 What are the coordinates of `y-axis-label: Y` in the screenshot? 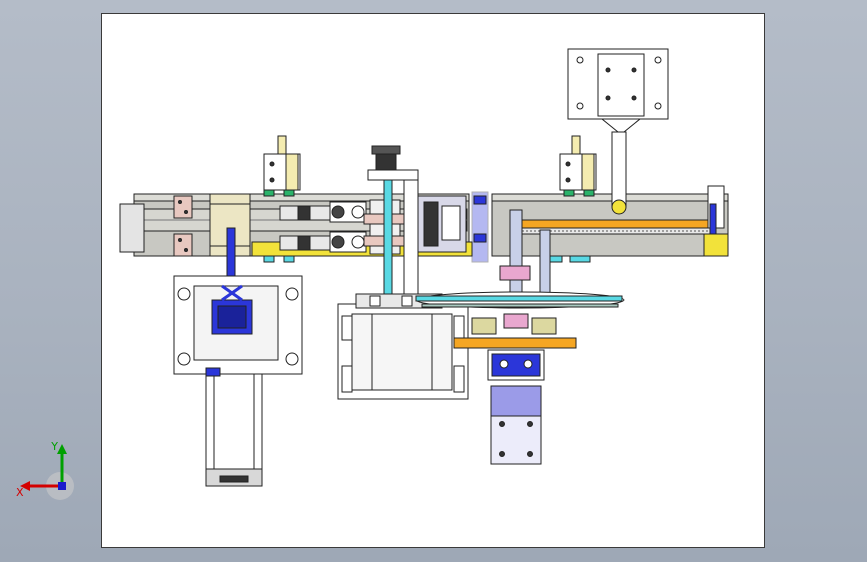 It's located at (54, 446).